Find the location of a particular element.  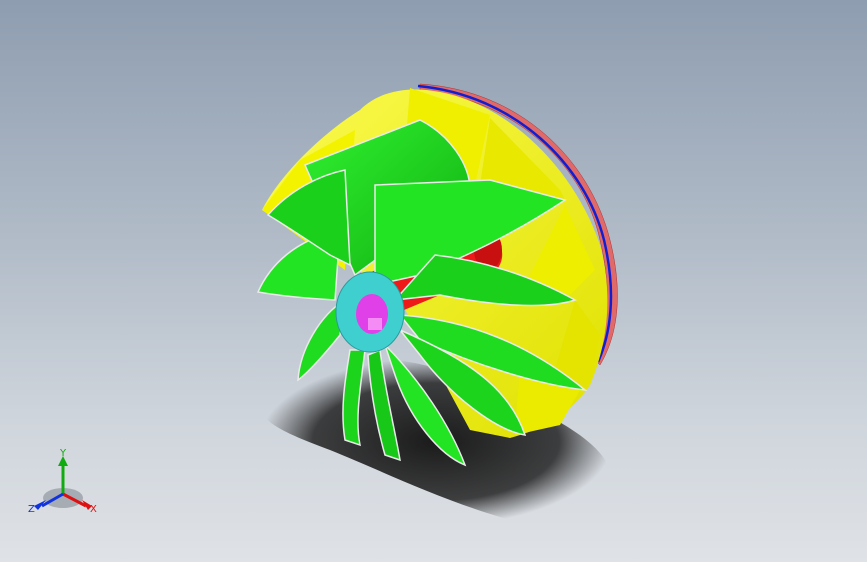

z-axis-label: Z is located at coordinates (31, 509).